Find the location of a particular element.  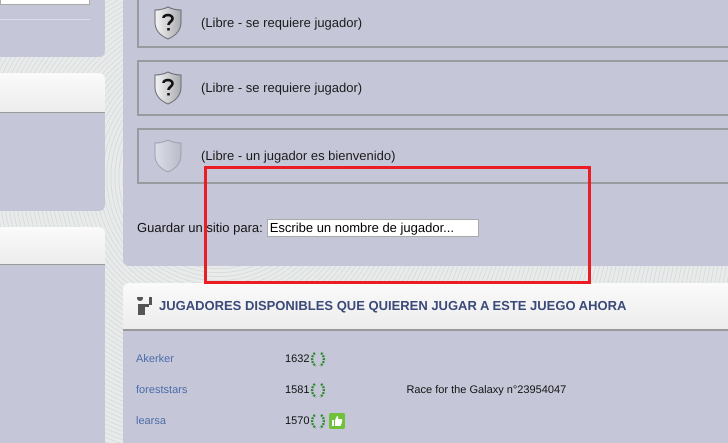

player-rating: 1581 is located at coordinates (297, 390).